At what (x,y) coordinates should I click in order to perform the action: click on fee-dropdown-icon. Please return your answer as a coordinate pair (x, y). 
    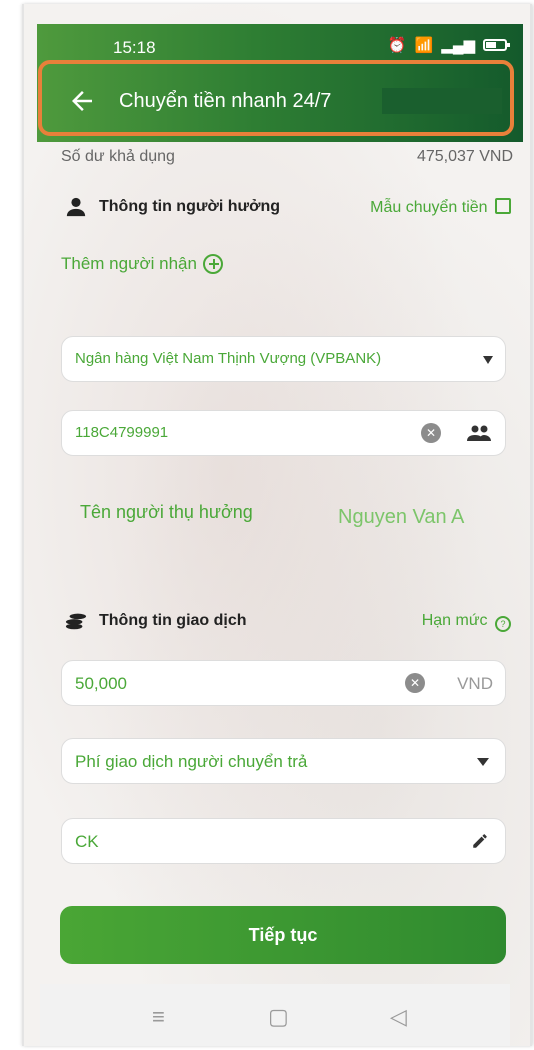
    Looking at the image, I should click on (483, 762).